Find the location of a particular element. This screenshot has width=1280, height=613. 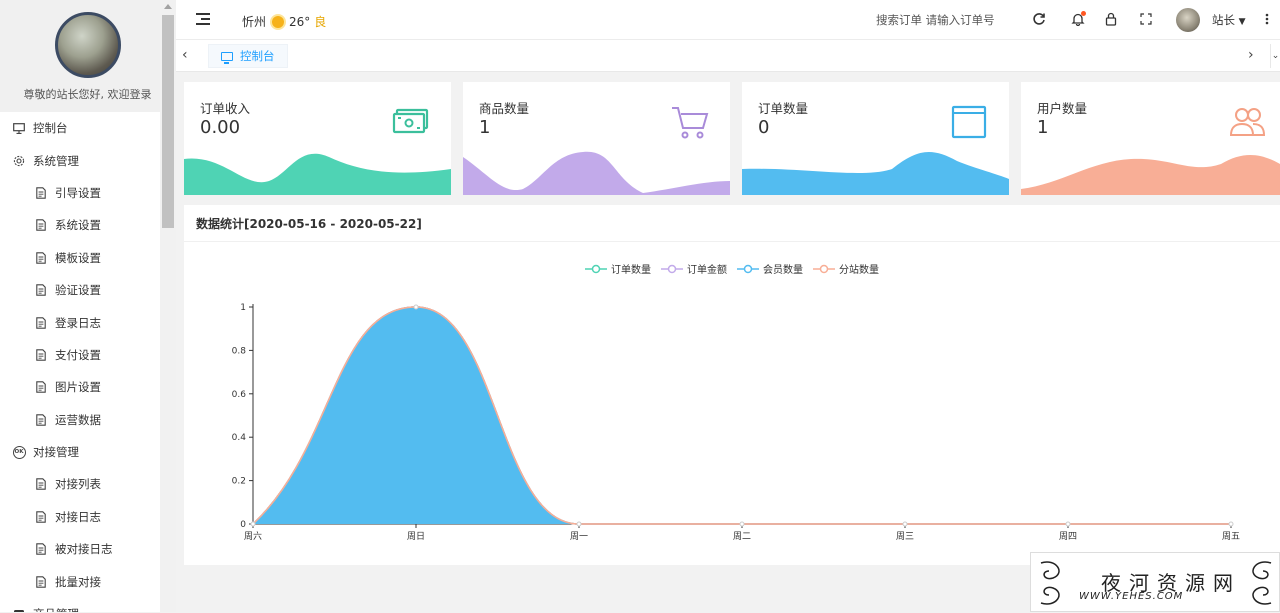

user-avatar is located at coordinates (1188, 20).